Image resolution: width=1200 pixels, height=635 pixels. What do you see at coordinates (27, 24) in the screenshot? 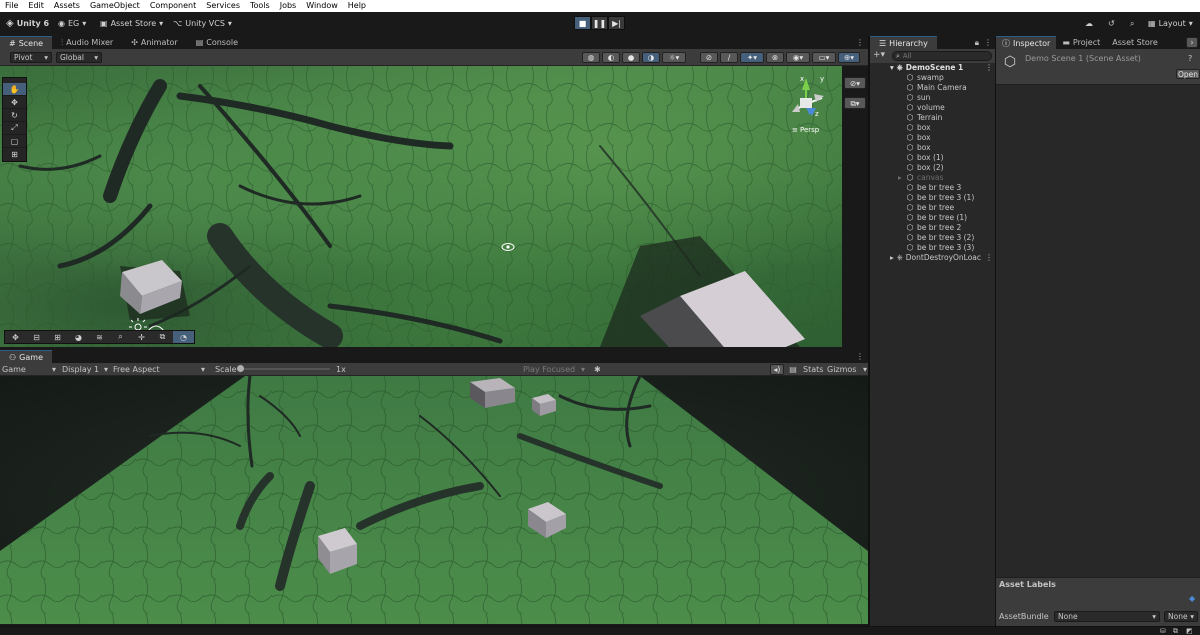
I see `unity-version-button: ◈ Unity 6` at bounding box center [27, 24].